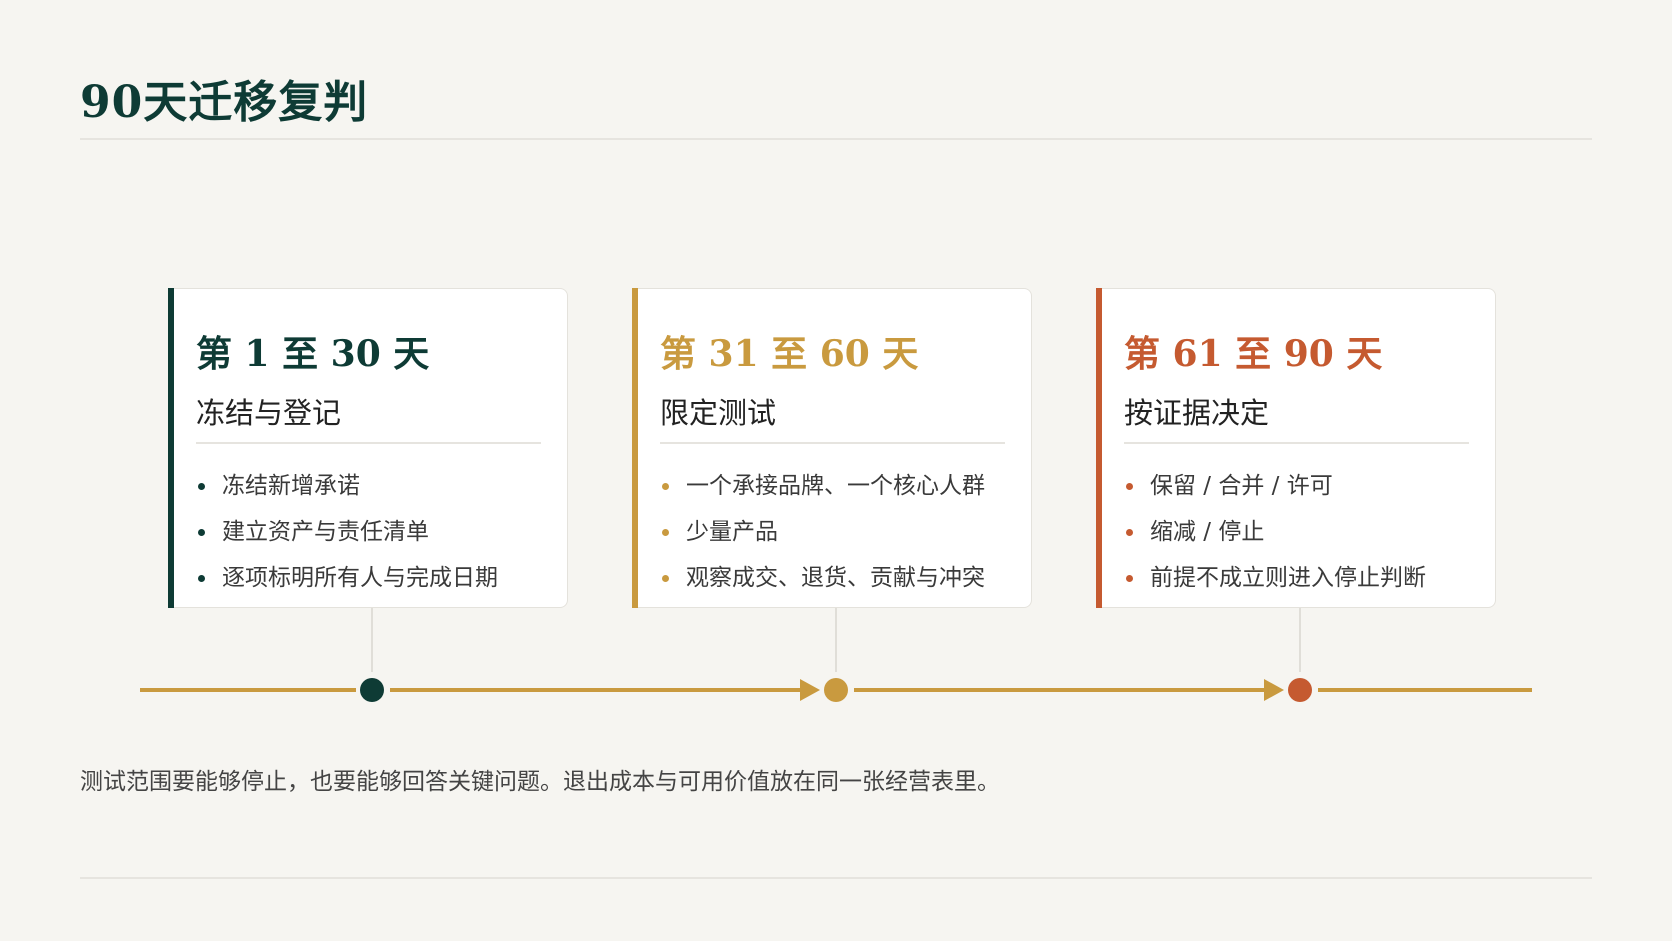  I want to click on list-item: 前提不成立则进入停止判断, so click(1304, 578).